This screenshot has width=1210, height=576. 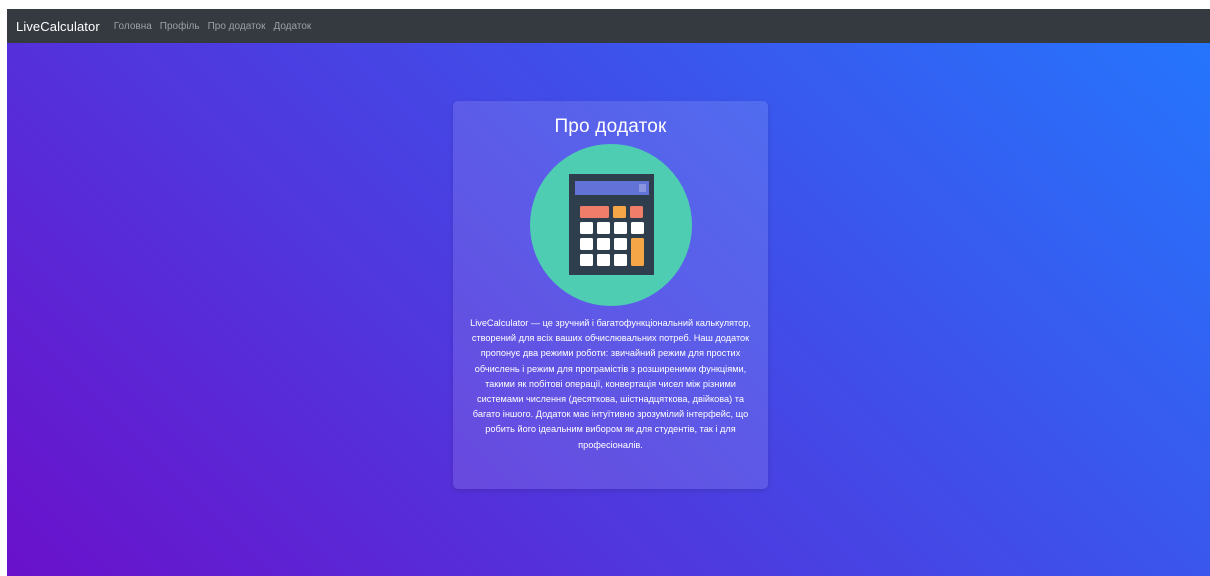 I want to click on about-title: Про додаток, so click(x=610, y=126).